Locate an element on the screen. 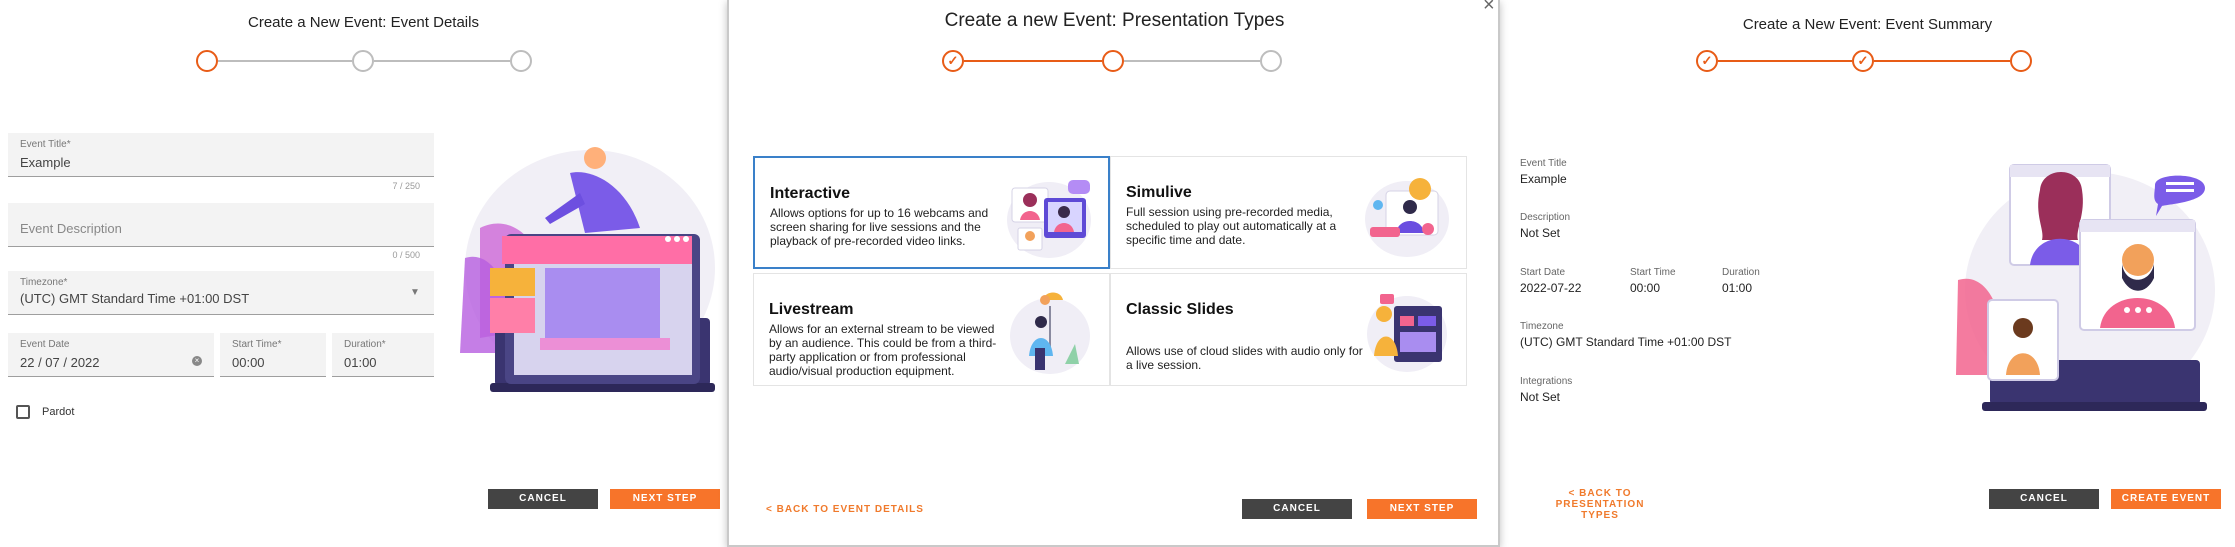  stepper: ✓ is located at coordinates (1112, 61).